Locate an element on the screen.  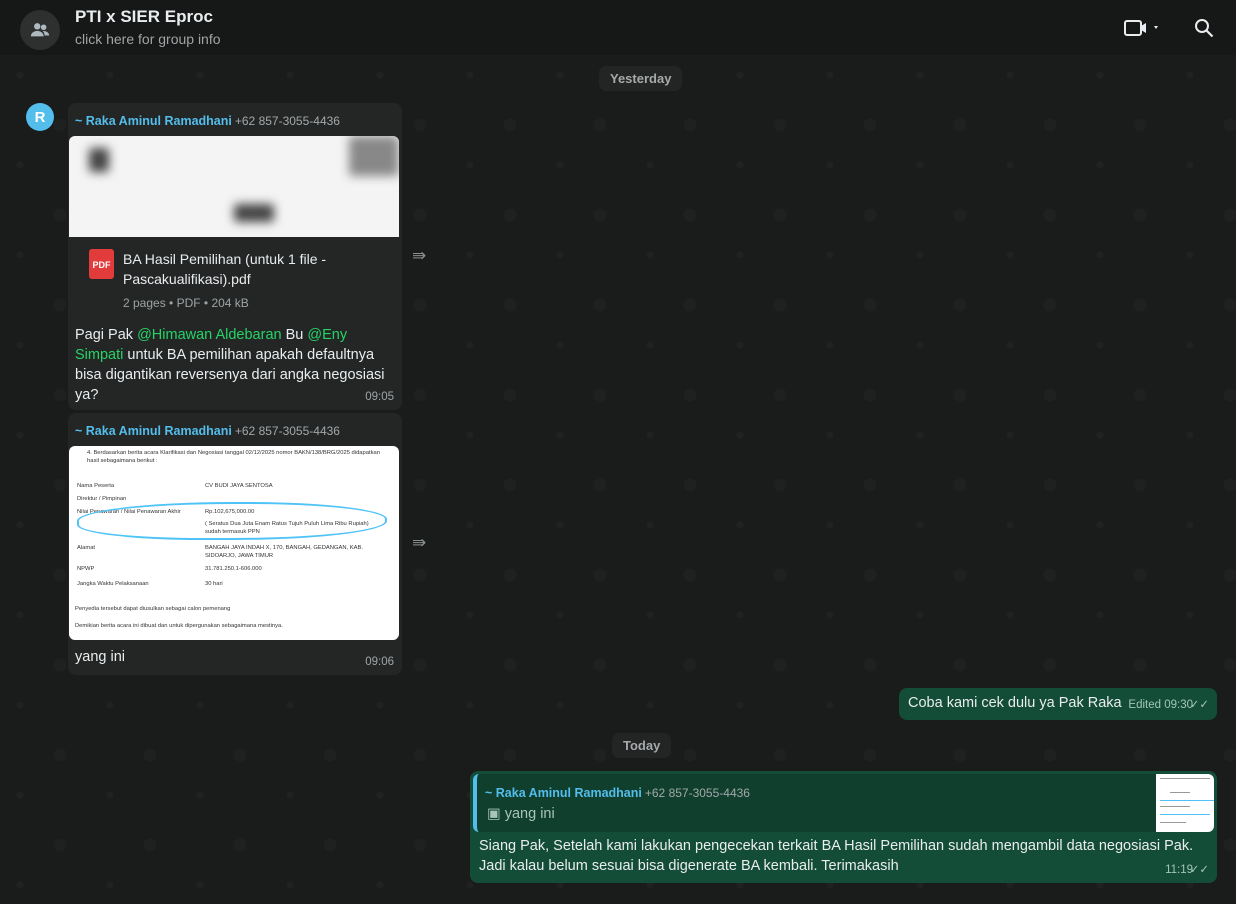
mention: @Himawan Aldebaran is located at coordinates (209, 335).